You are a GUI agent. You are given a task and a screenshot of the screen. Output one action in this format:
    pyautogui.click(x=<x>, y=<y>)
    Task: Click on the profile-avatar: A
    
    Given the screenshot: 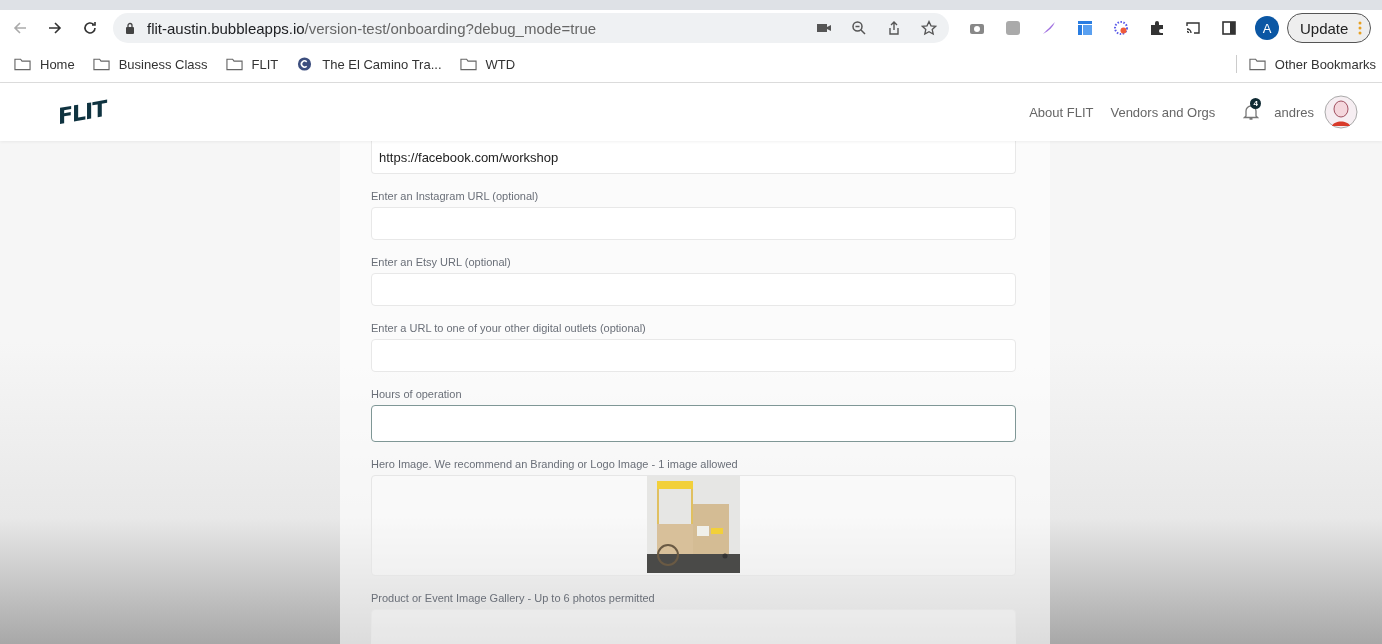 What is the action you would take?
    pyautogui.click(x=1267, y=28)
    